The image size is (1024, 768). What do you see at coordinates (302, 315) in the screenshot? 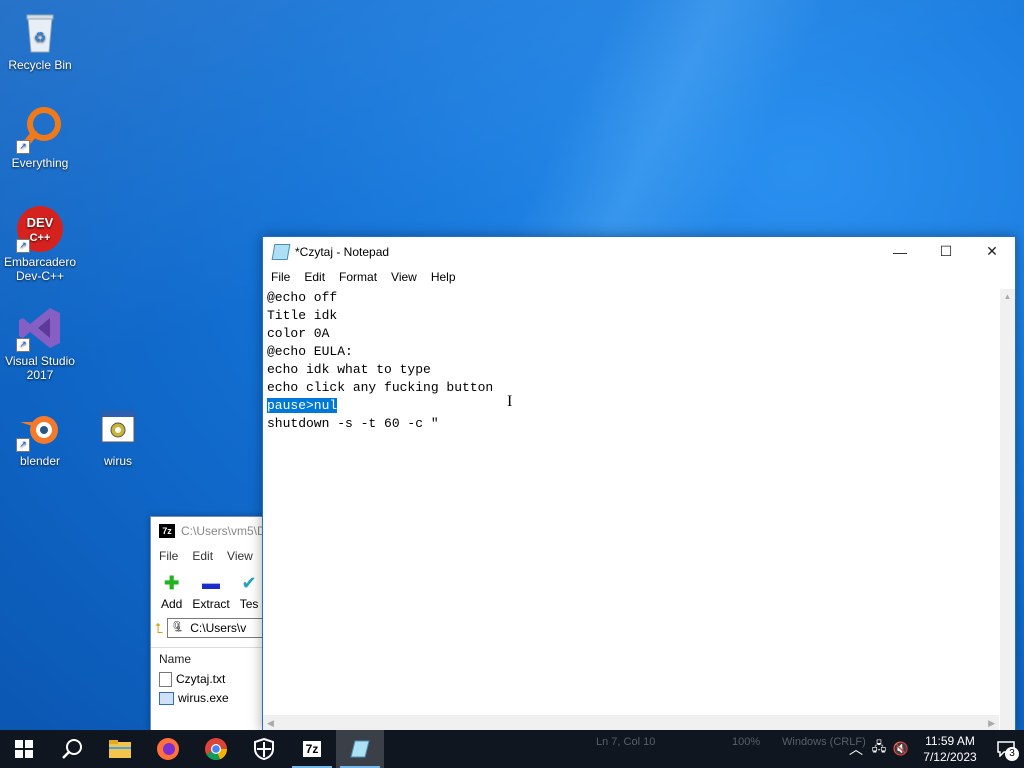
I see `editor-line: Title idk` at bounding box center [302, 315].